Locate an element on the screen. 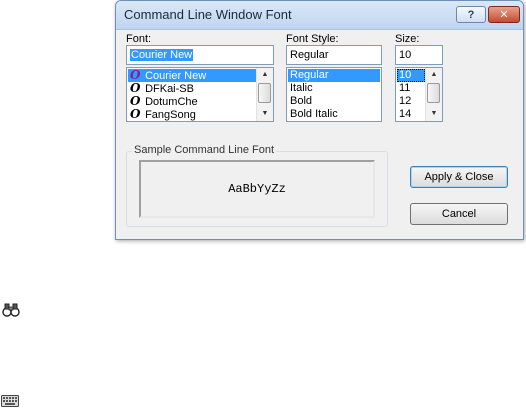  font-name-input: Courier New is located at coordinates (200, 55).